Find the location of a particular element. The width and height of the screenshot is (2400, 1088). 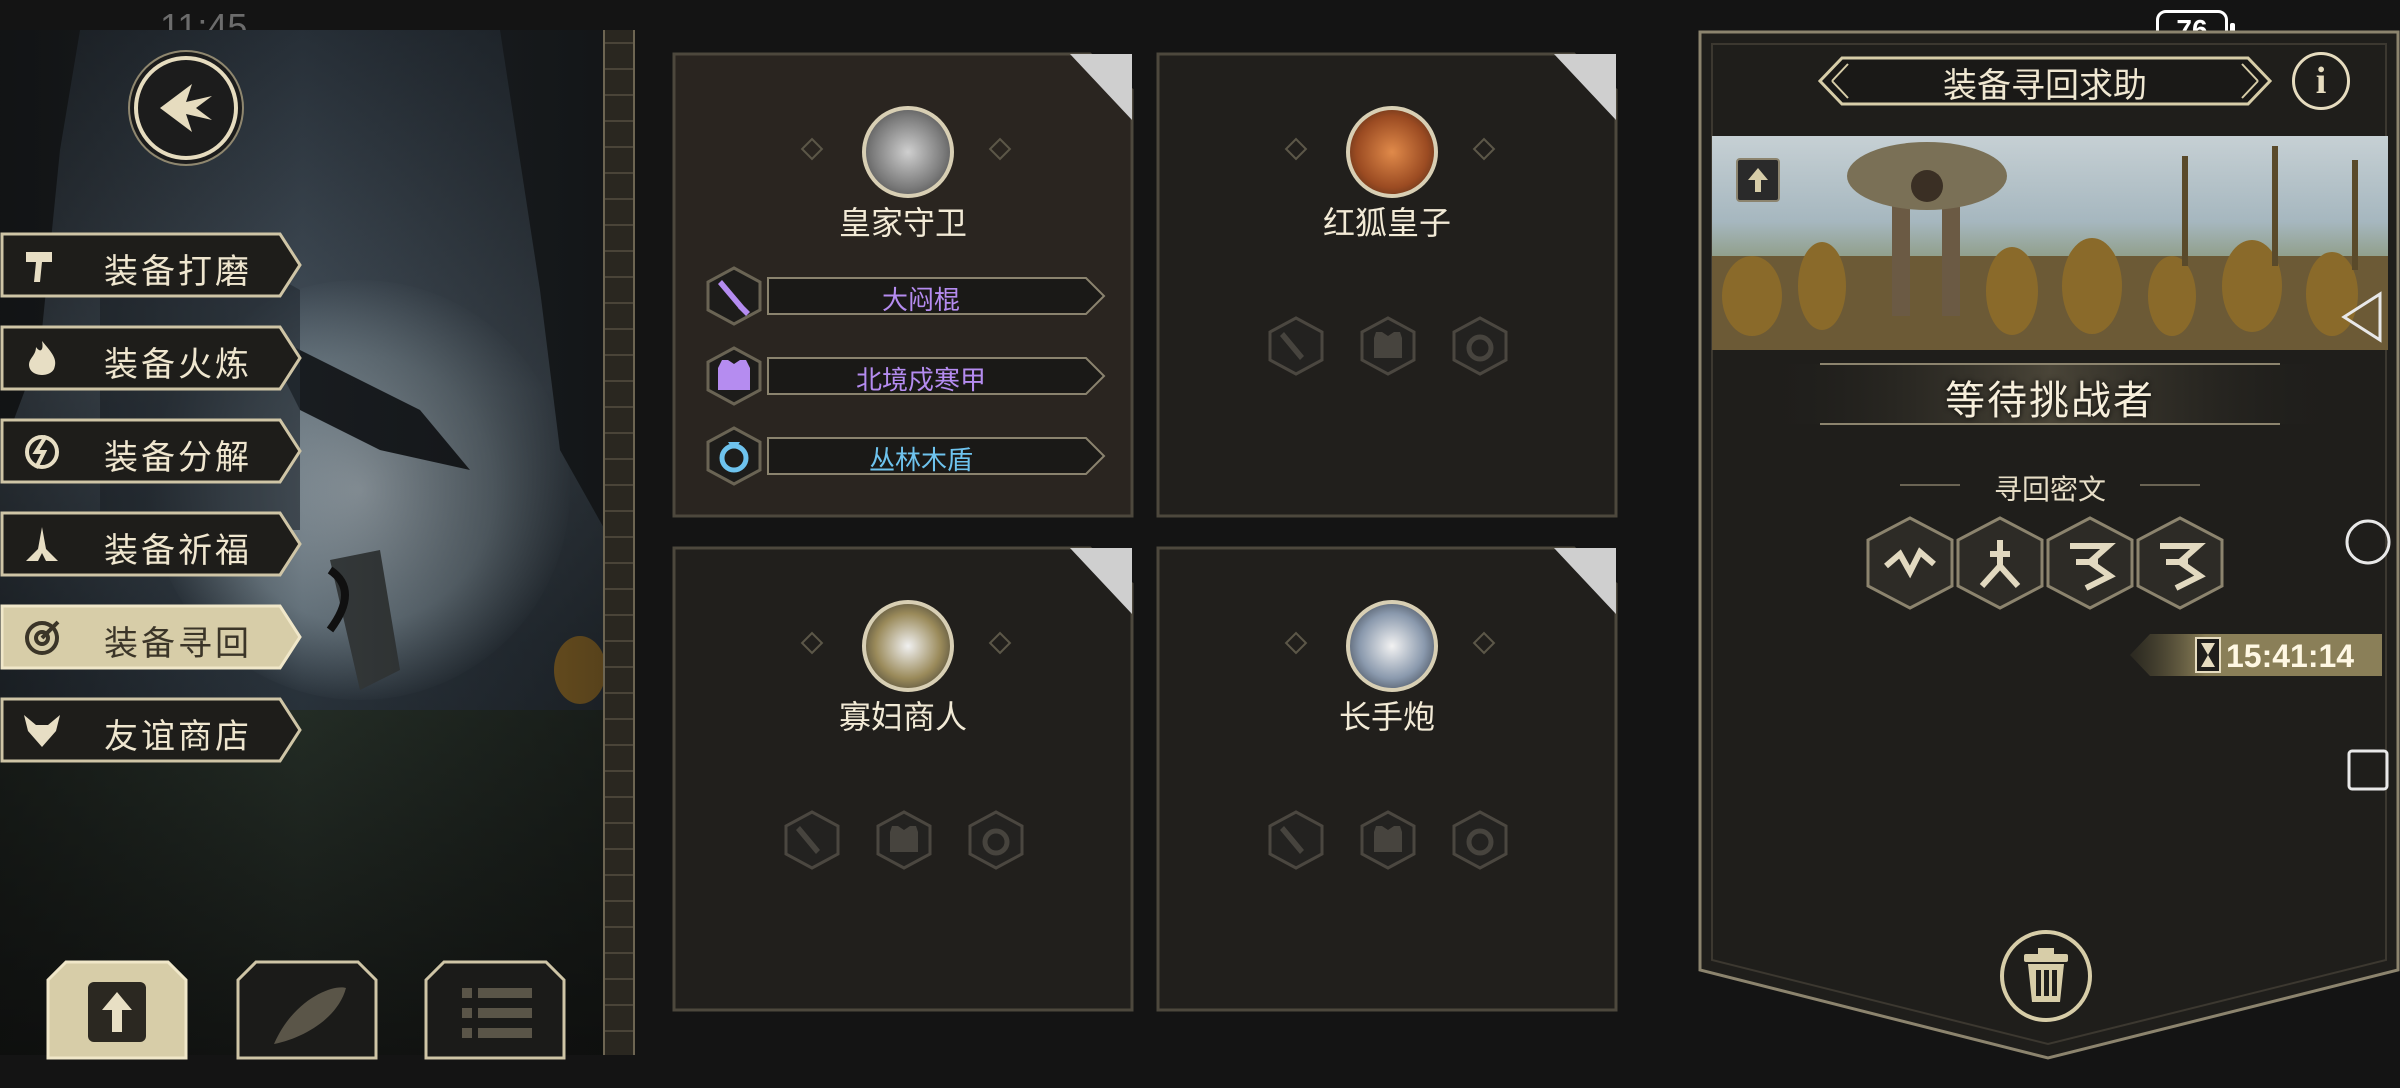

arrow-up-icon is located at coordinates (1758, 180).